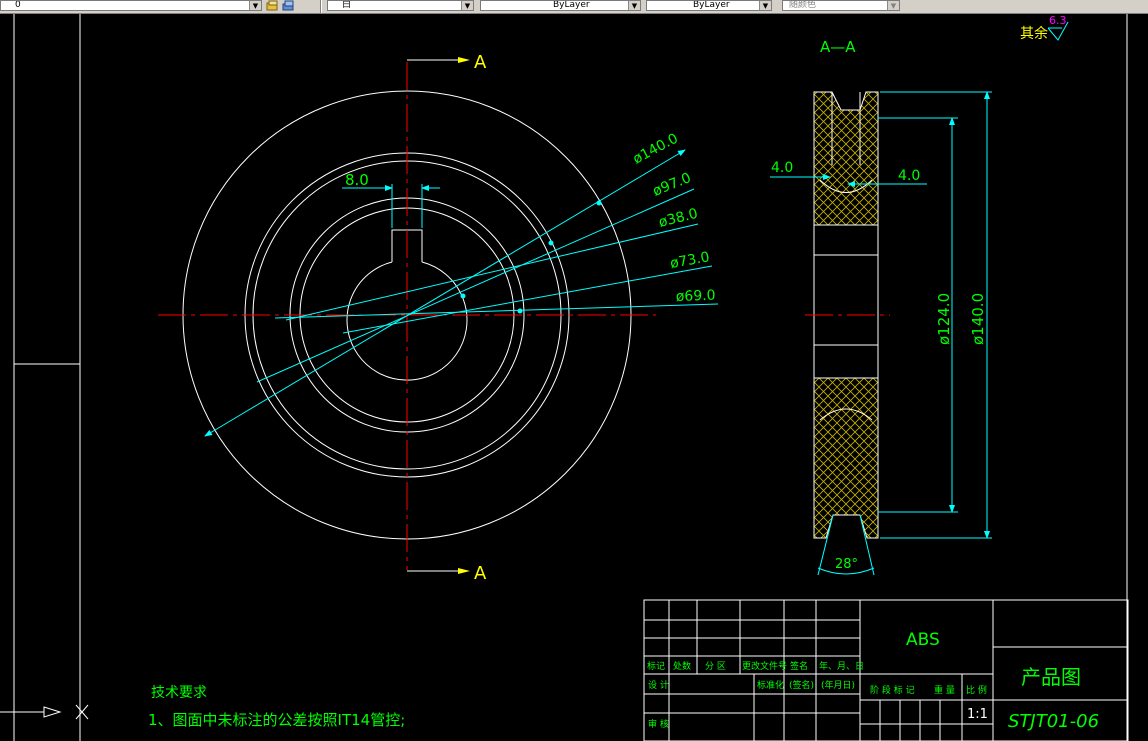 Image resolution: width=1148 pixels, height=741 pixels. I want to click on keyway-dimension, so click(391, 206).